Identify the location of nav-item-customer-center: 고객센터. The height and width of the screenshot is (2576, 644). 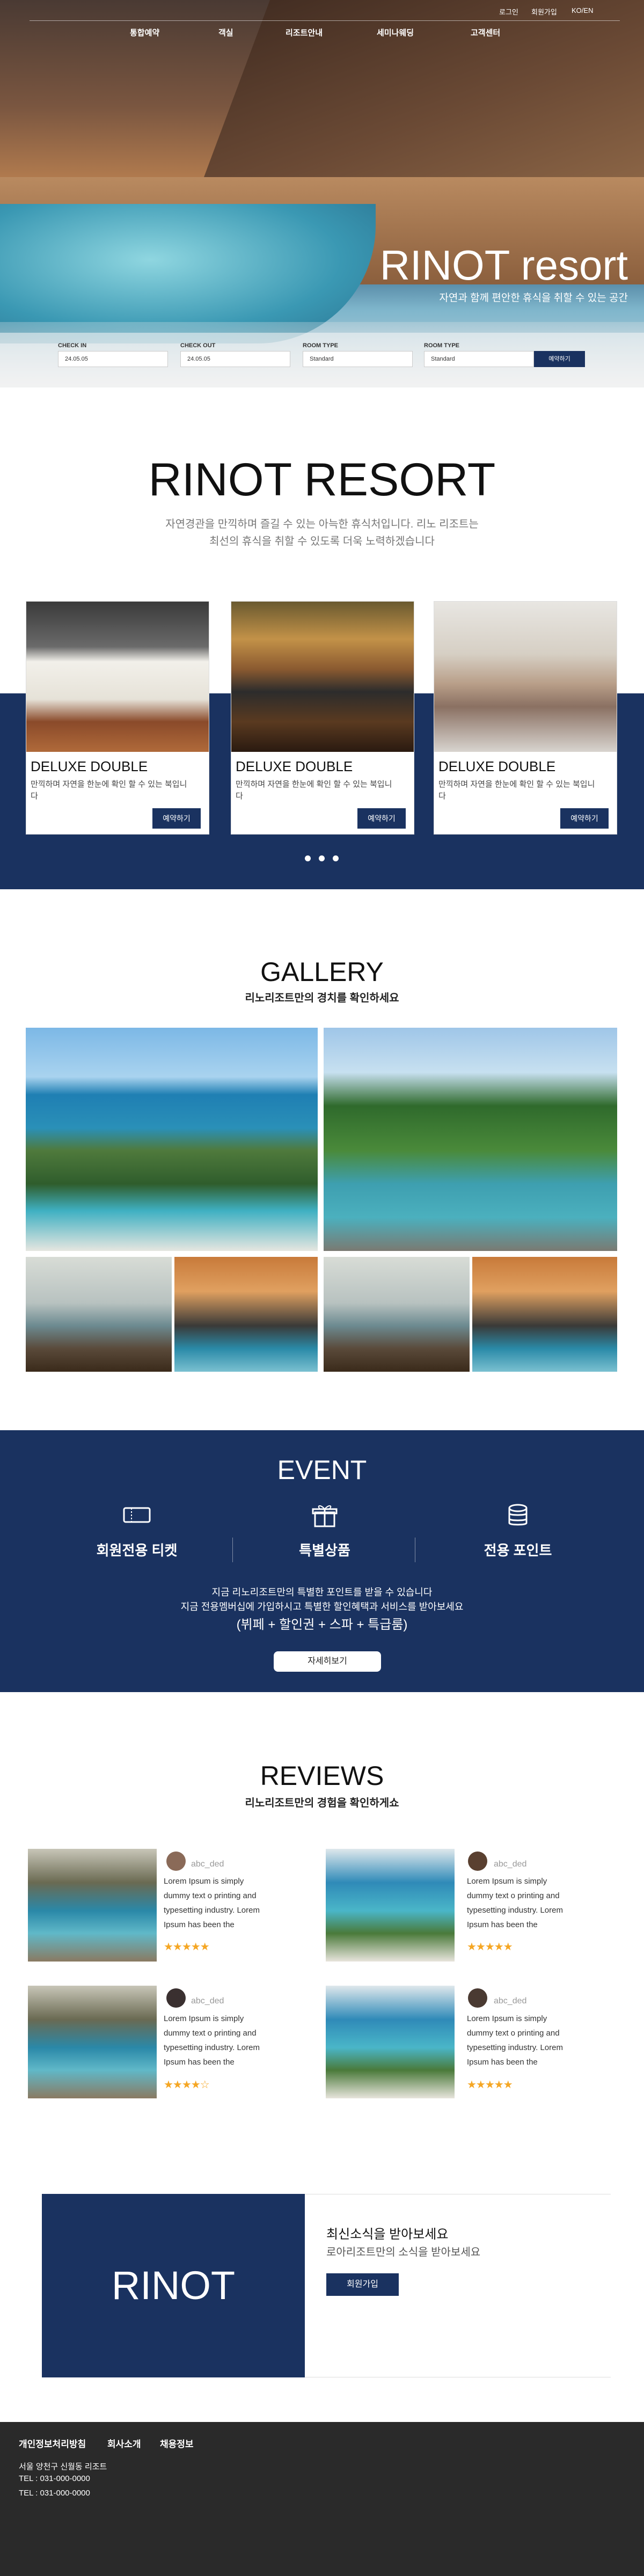
(485, 32).